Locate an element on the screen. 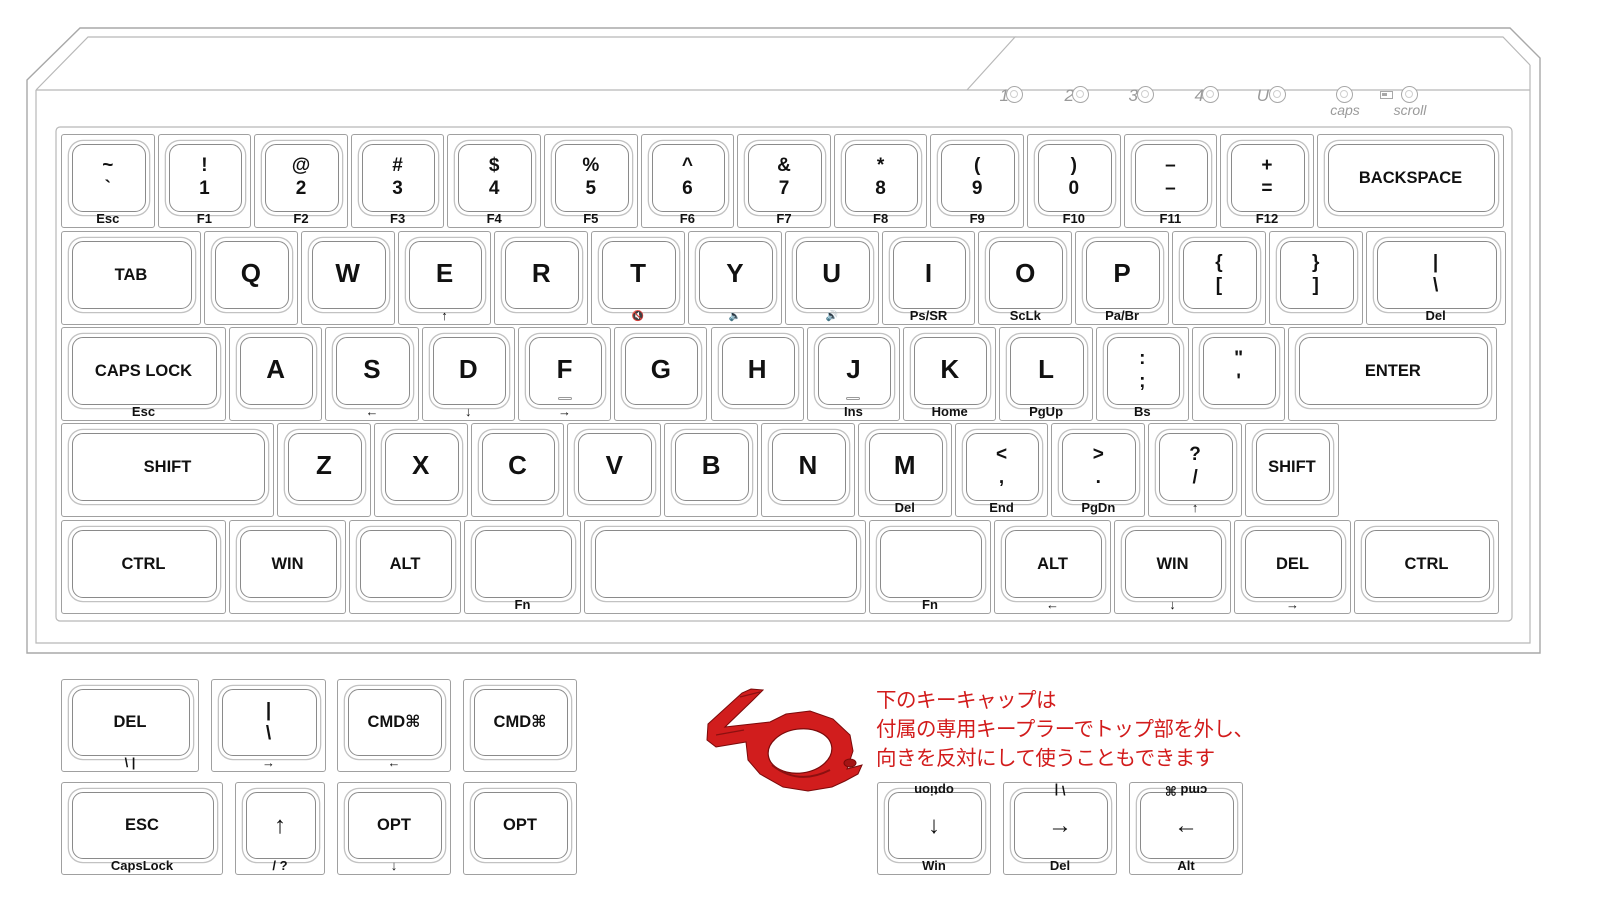 This screenshot has height=918, width=1600. key-4: $4 F4 is located at coordinates (494, 181).